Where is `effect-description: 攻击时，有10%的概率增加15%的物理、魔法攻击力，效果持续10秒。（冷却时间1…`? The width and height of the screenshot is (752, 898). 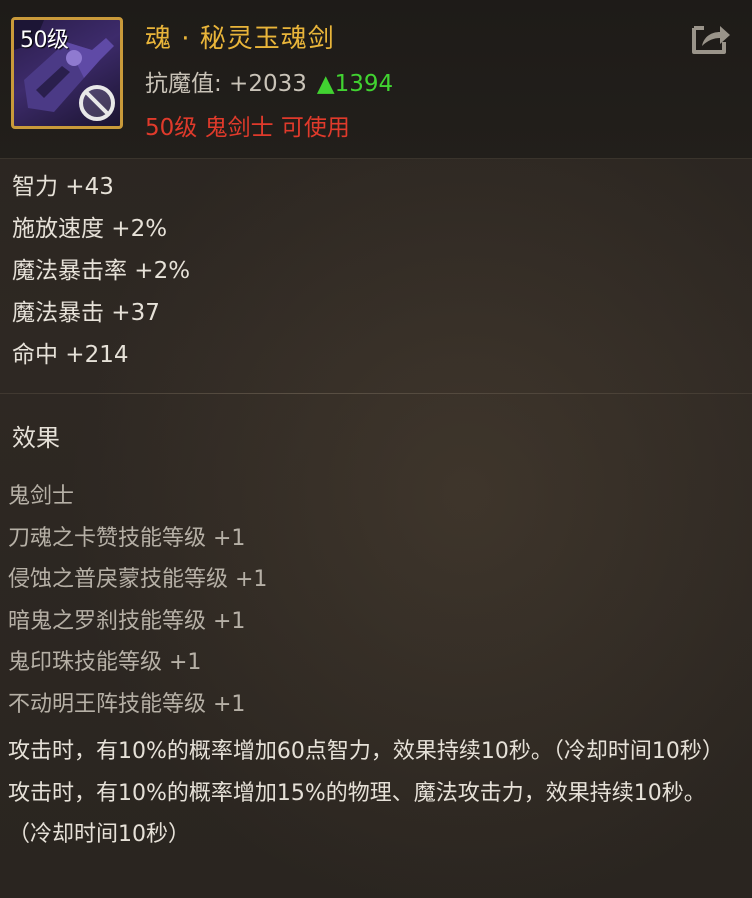 effect-description: 攻击时，有10%的概率增加15%的物理、魔法攻击力，效果持续10秒。（冷却时间1… is located at coordinates (357, 814).